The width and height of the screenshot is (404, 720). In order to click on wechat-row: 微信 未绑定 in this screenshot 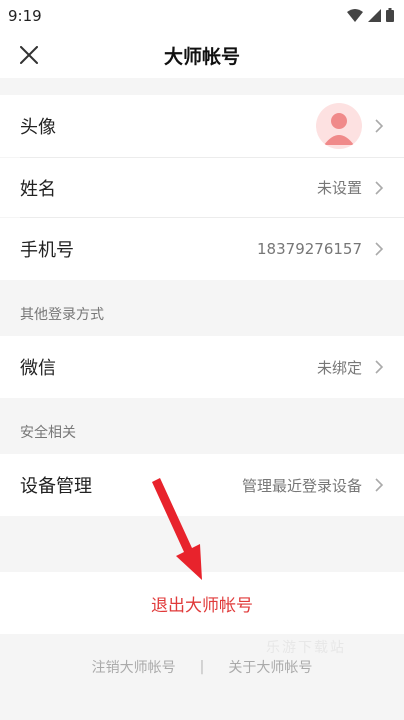, I will do `click(202, 367)`.